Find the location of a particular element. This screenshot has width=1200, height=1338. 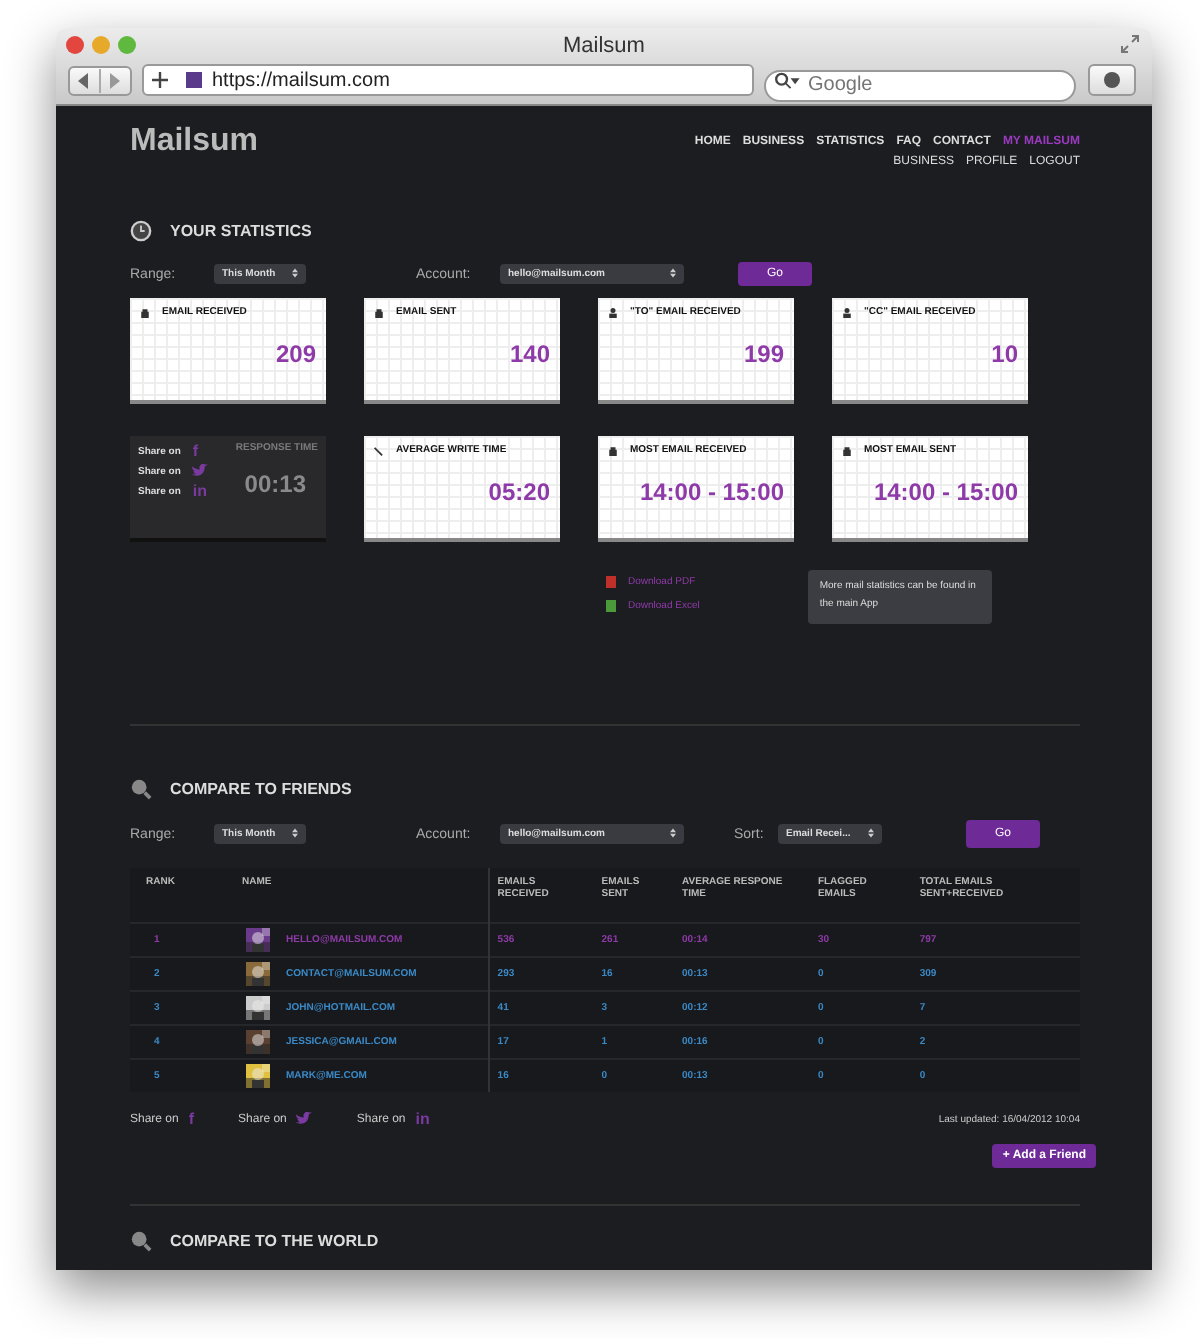

section-heading: COMPARE TO THE WORLD is located at coordinates (274, 1241).